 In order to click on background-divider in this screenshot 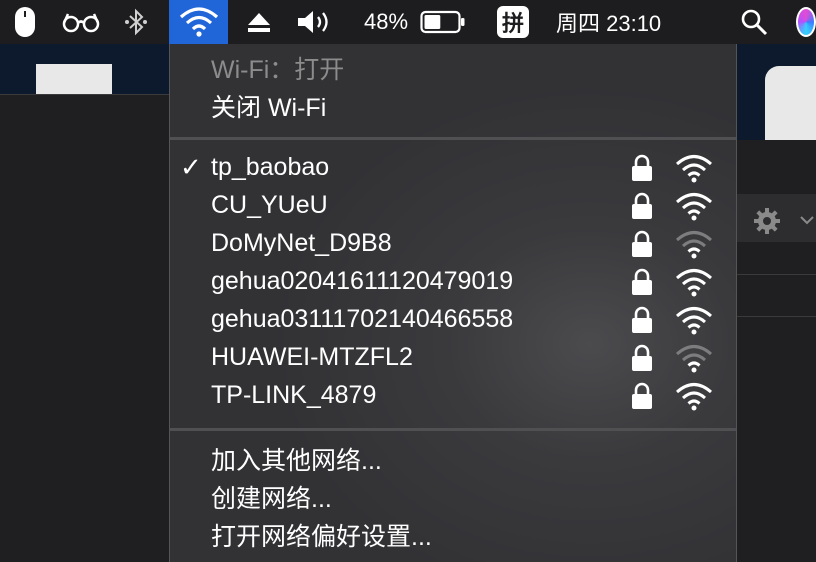, I will do `click(84, 94)`.